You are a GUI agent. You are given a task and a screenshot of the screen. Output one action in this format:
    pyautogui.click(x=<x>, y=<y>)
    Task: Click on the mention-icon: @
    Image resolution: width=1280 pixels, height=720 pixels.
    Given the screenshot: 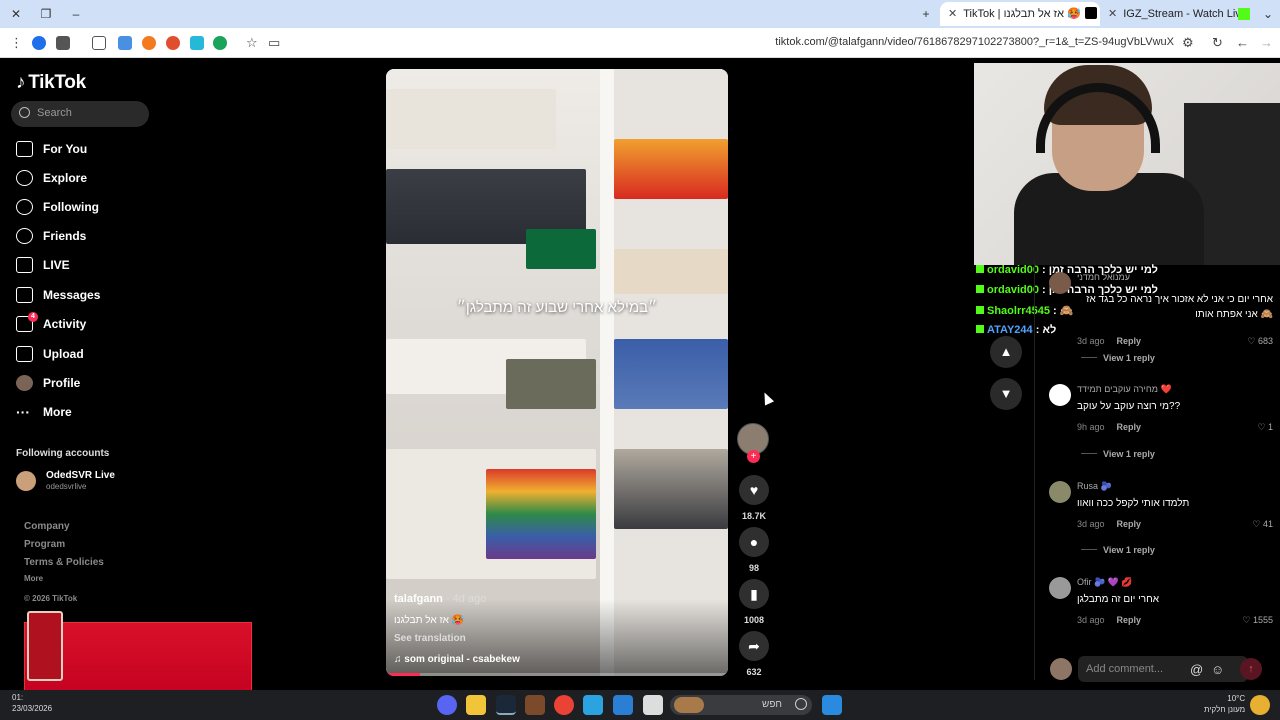 What is the action you would take?
    pyautogui.click(x=1196, y=669)
    